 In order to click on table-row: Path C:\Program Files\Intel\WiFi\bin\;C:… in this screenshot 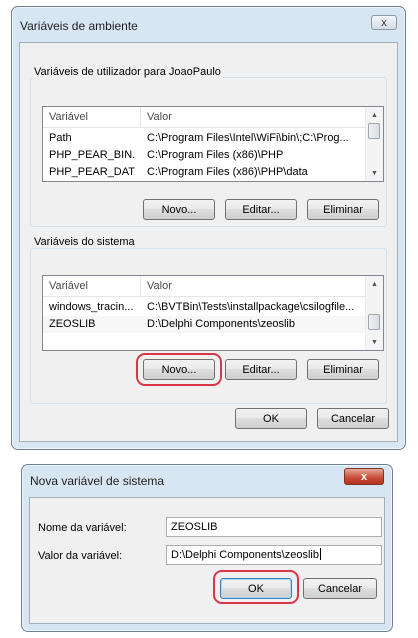, I will do `click(204, 138)`.